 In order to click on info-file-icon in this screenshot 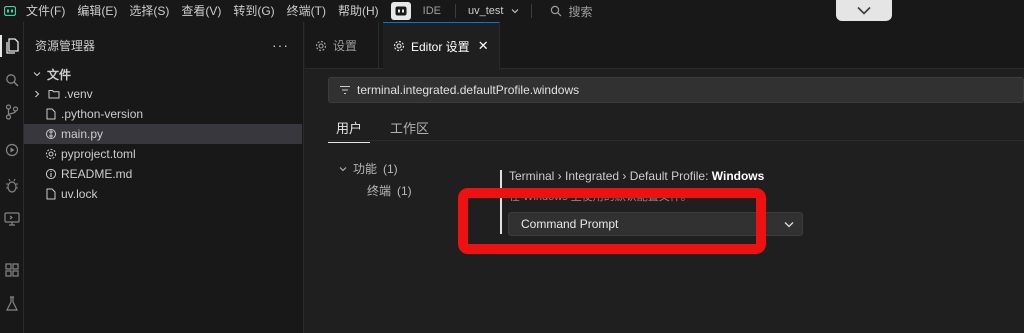, I will do `click(51, 174)`.